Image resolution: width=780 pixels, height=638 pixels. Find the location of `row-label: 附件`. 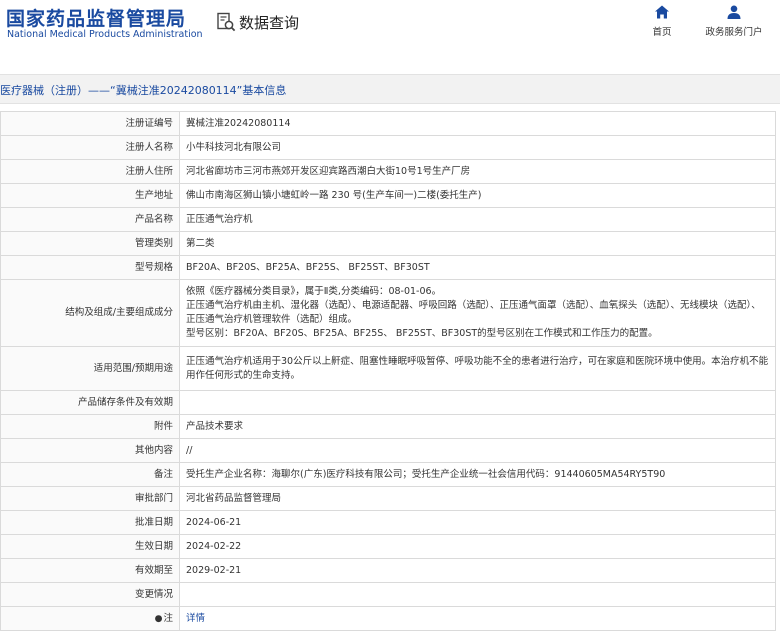

row-label: 附件 is located at coordinates (90, 426).